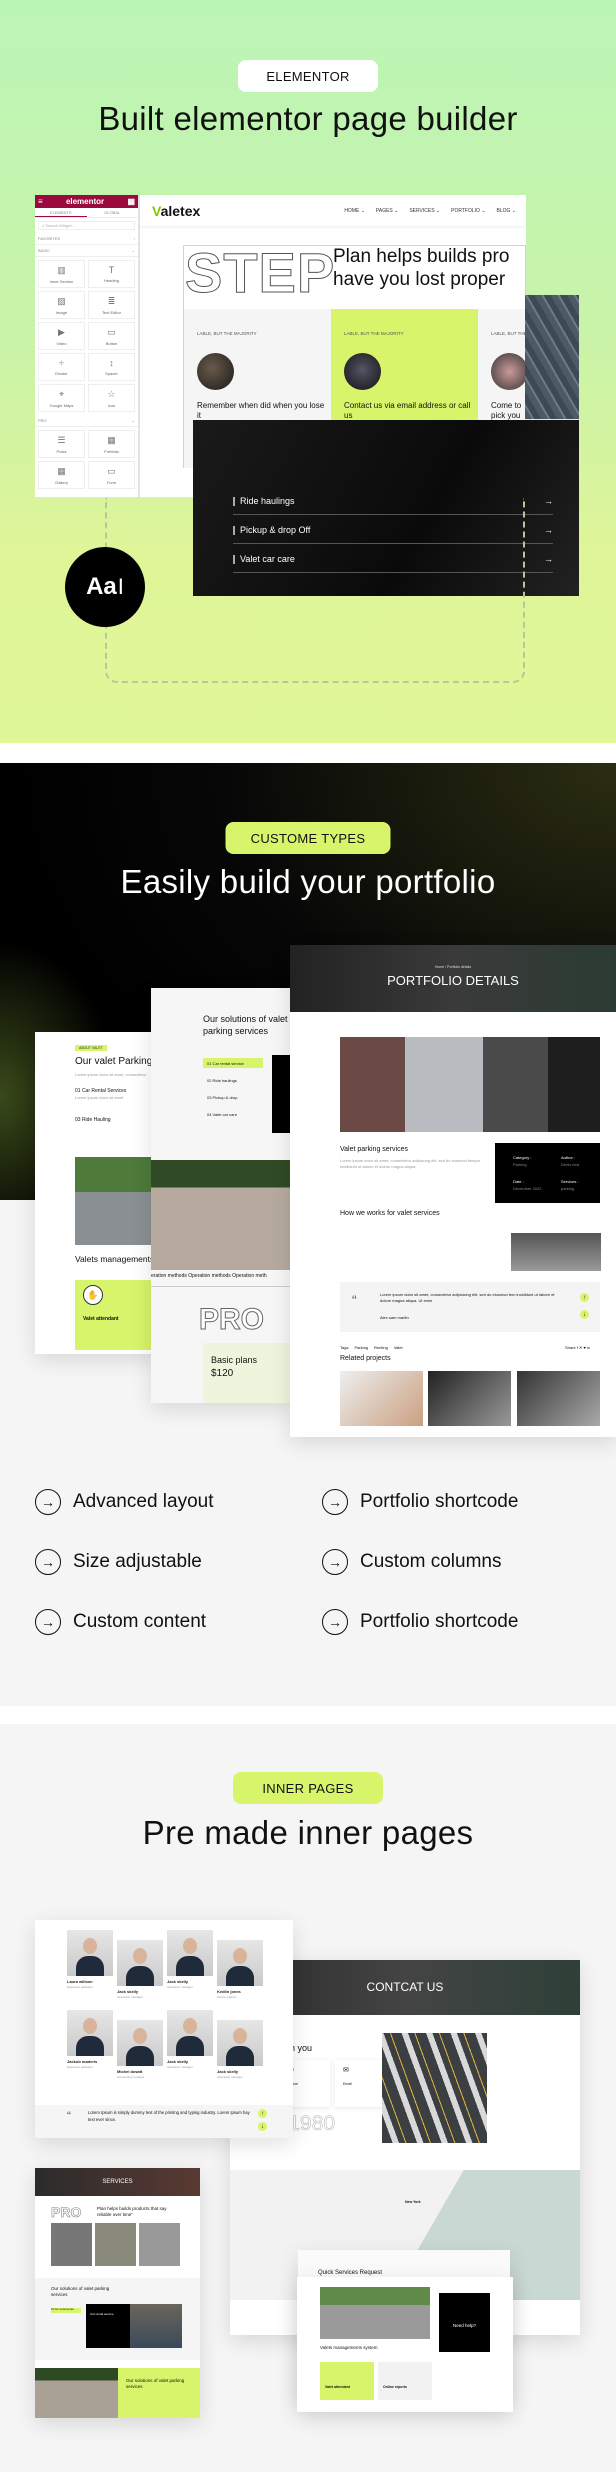  What do you see at coordinates (434, 2088) in the screenshot?
I see `parking-lot-image` at bounding box center [434, 2088].